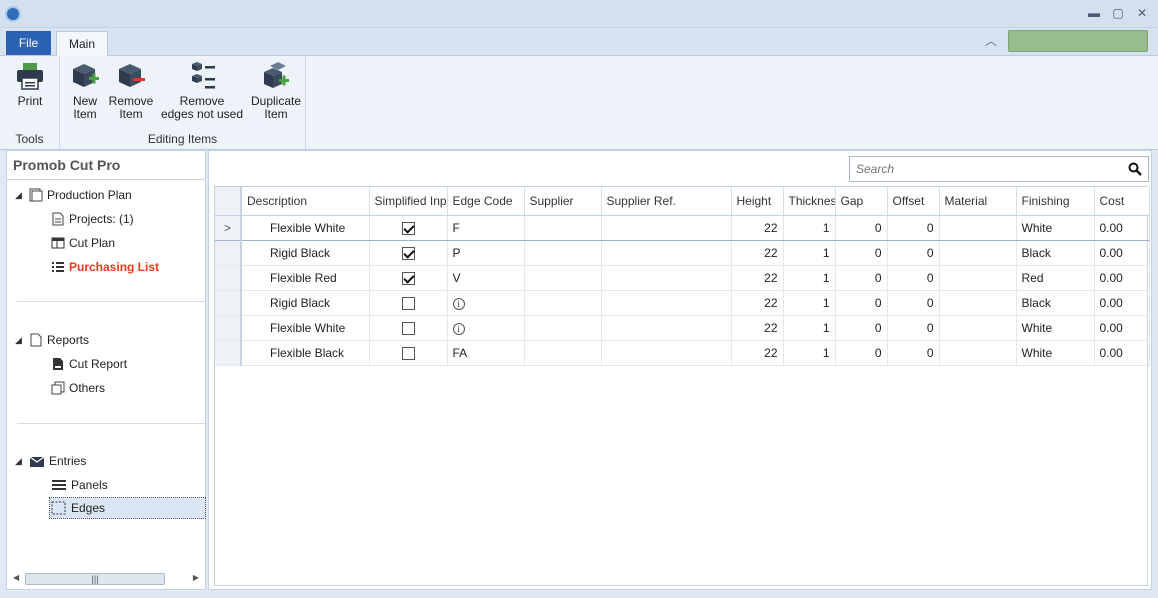 Image resolution: width=1158 pixels, height=598 pixels. What do you see at coordinates (757, 201) in the screenshot?
I see `column-header: Height` at bounding box center [757, 201].